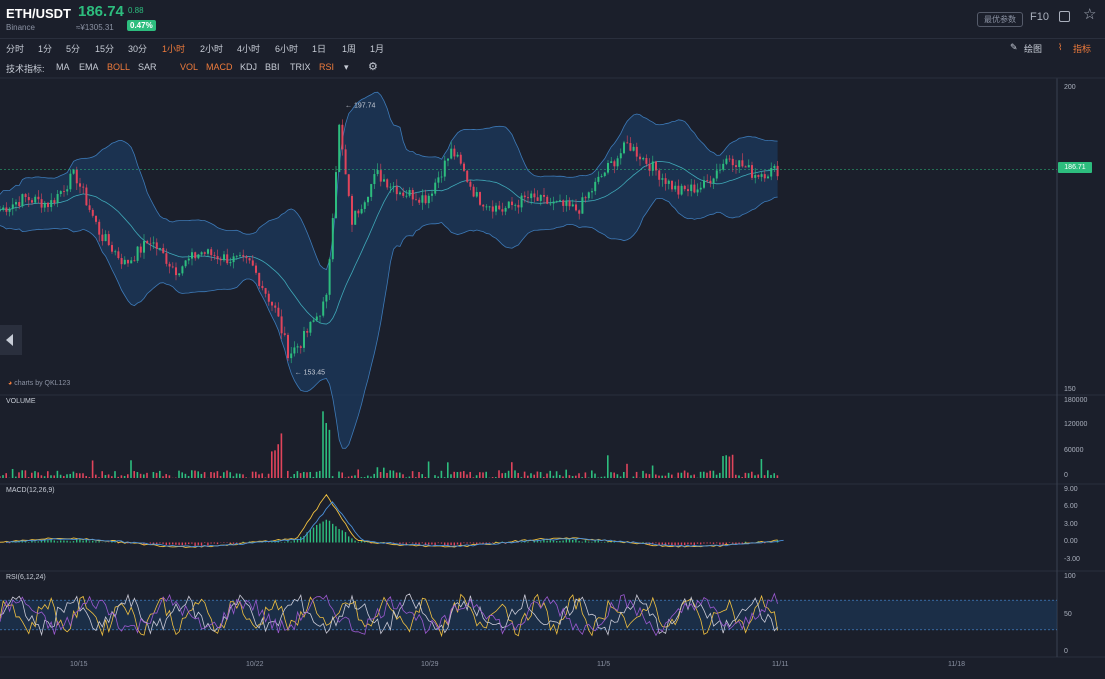  I want to click on scroll-left-button, so click(11, 340).